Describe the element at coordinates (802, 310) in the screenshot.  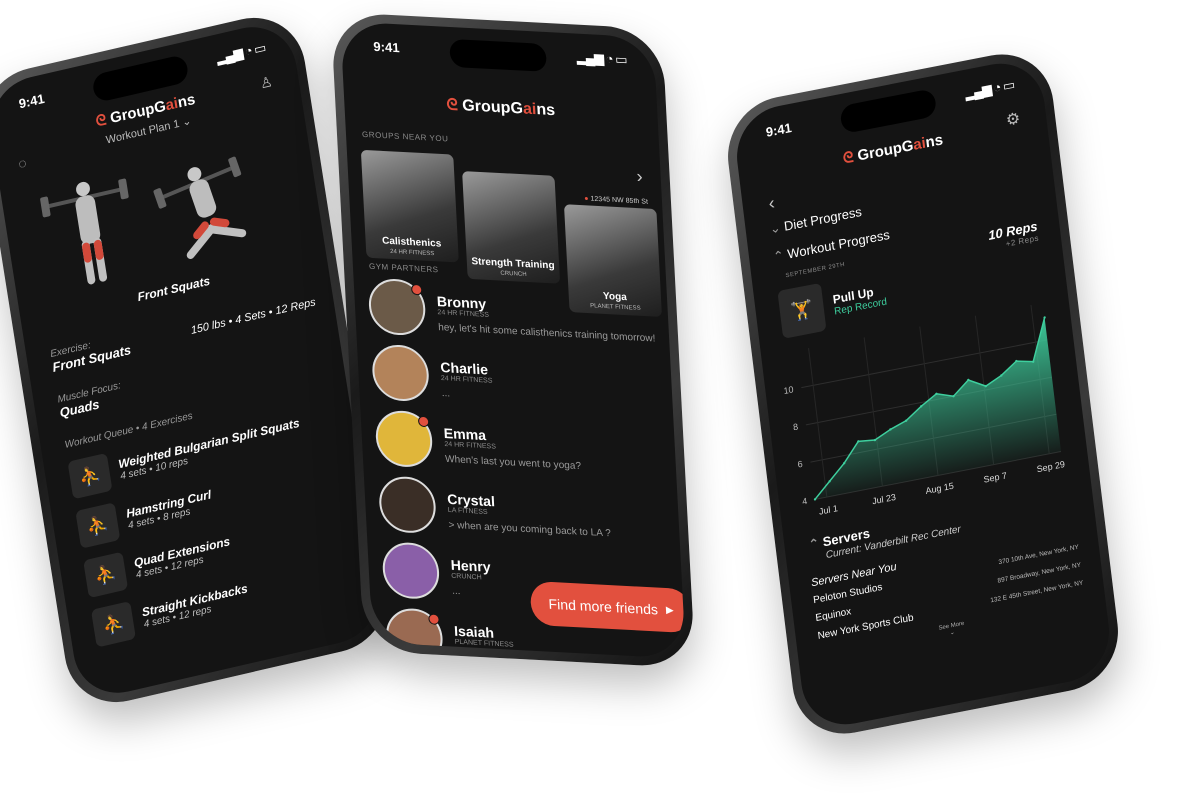
I see `pull-up-thumbnail-icon: 🏋` at that location.